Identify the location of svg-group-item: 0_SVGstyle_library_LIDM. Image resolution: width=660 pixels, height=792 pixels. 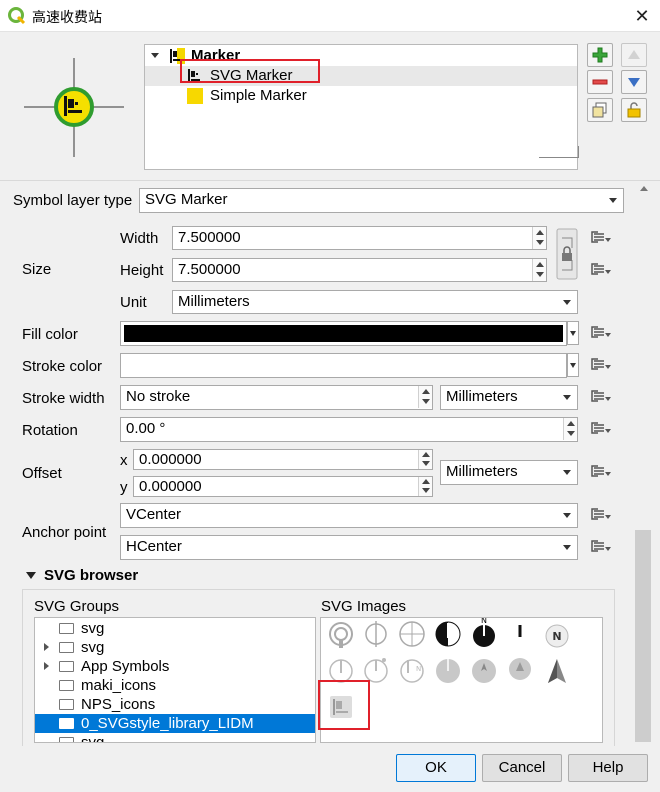
(175, 723).